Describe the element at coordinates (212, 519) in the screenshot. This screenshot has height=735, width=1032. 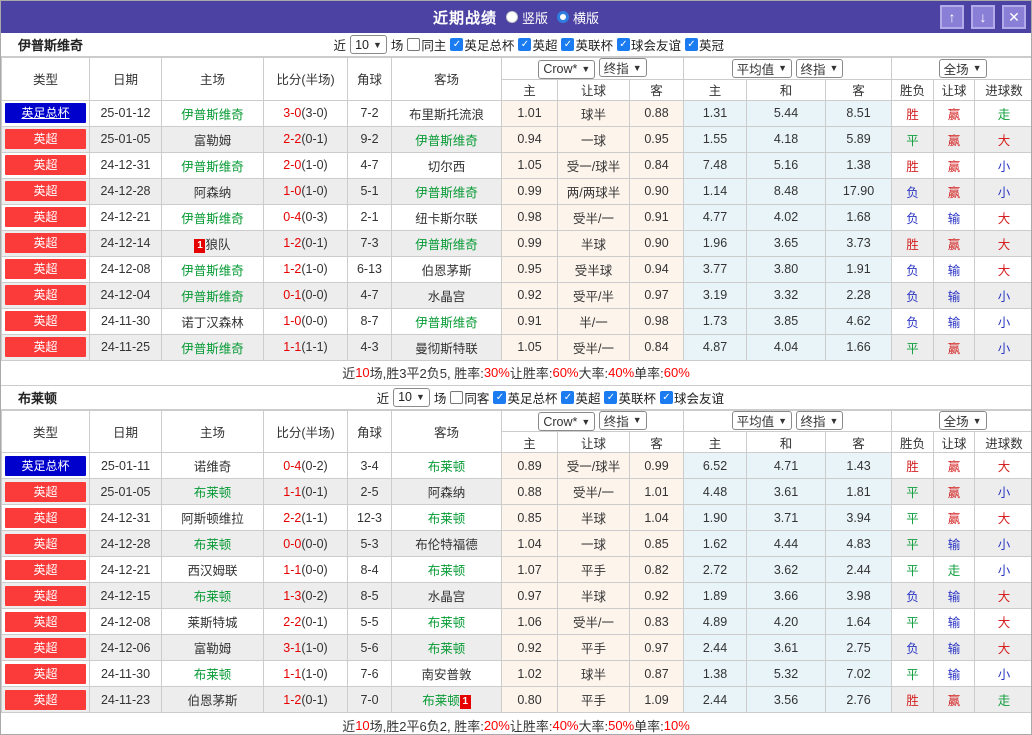
I see `team-link: 阿斯顿维拉` at that location.